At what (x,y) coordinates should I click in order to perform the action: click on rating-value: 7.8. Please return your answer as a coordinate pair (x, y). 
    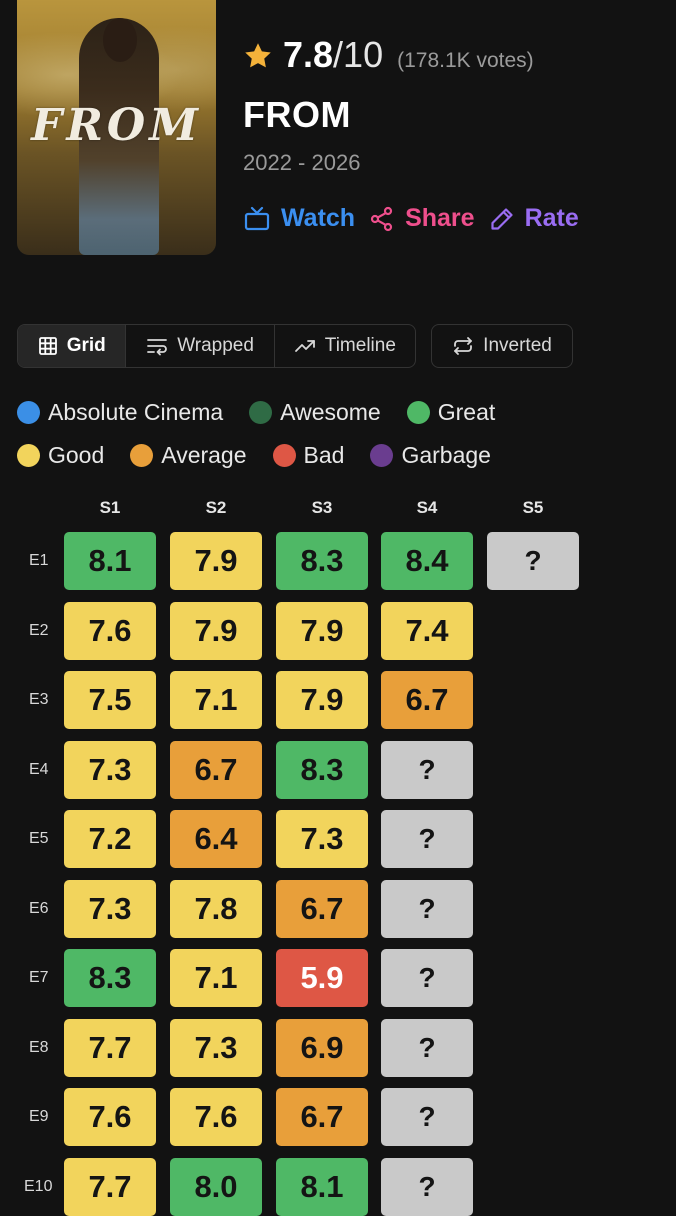
    Looking at the image, I should click on (308, 54).